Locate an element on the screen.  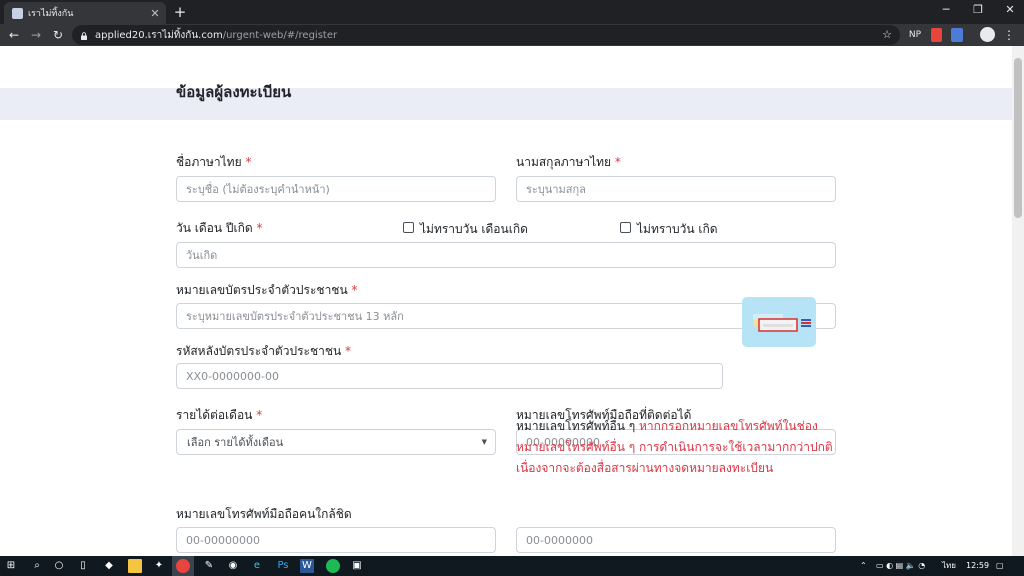
close-person-mobile-input is located at coordinates (336, 540).